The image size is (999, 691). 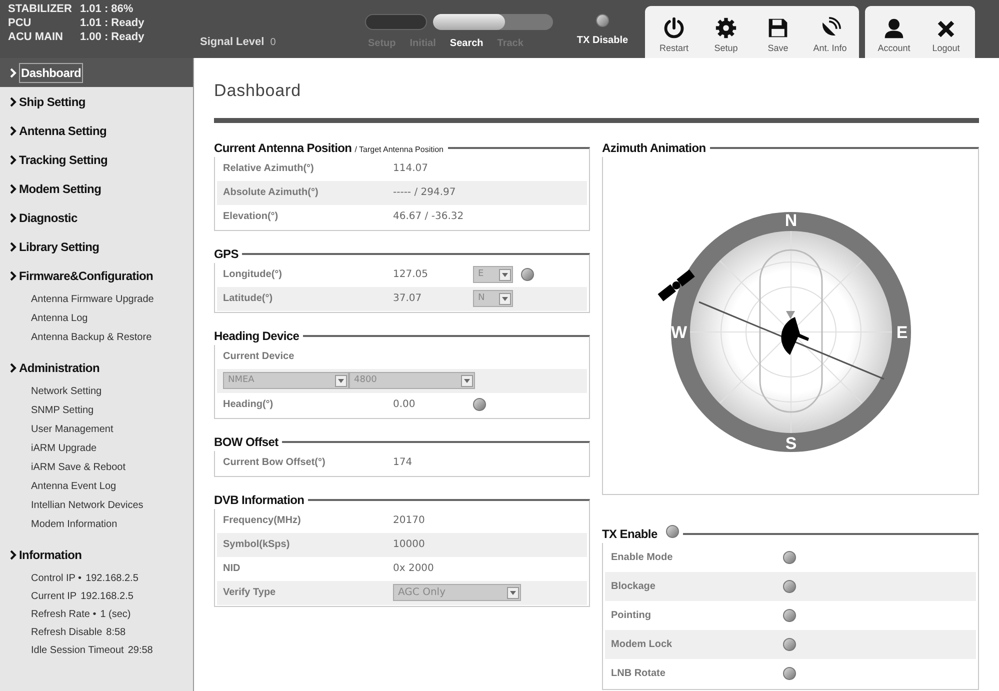 I want to click on toolbar-button: Logout, so click(x=946, y=38).